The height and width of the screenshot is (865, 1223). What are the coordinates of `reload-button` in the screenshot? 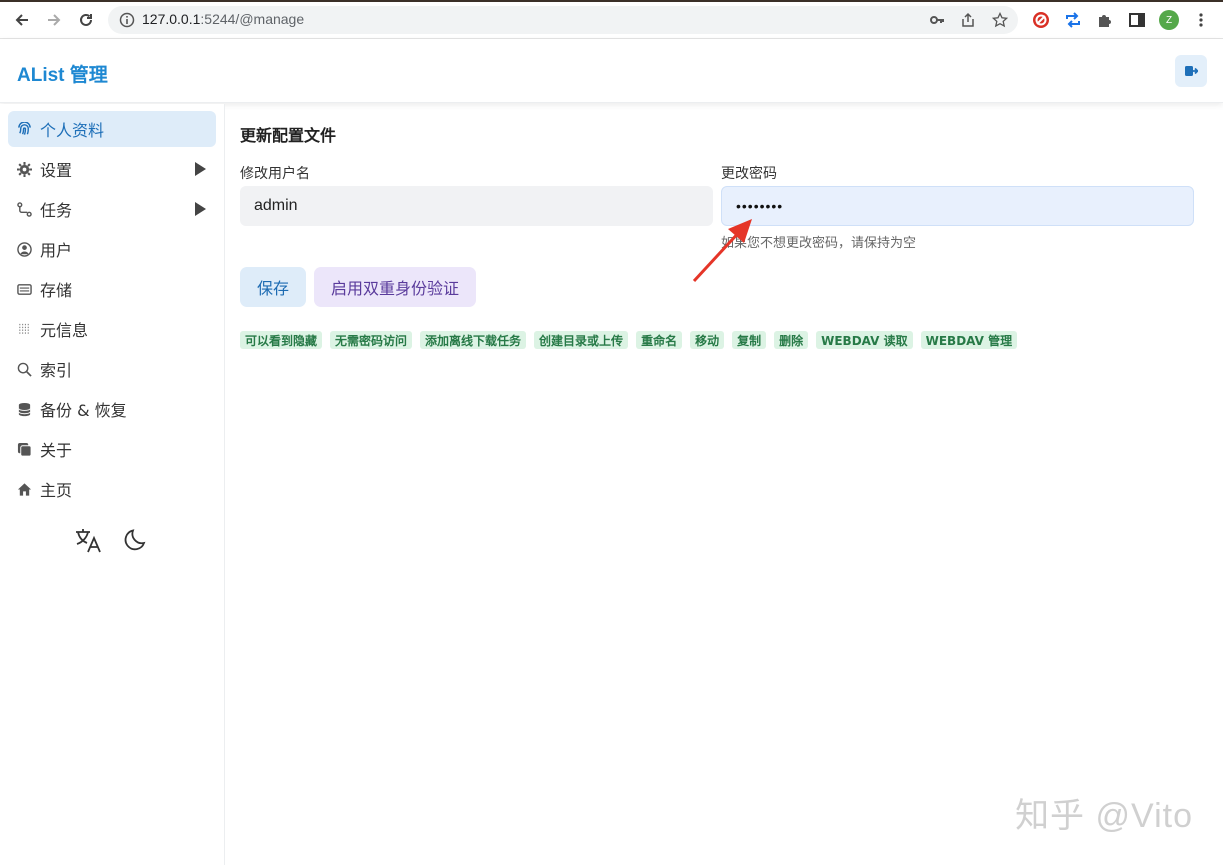 It's located at (86, 20).